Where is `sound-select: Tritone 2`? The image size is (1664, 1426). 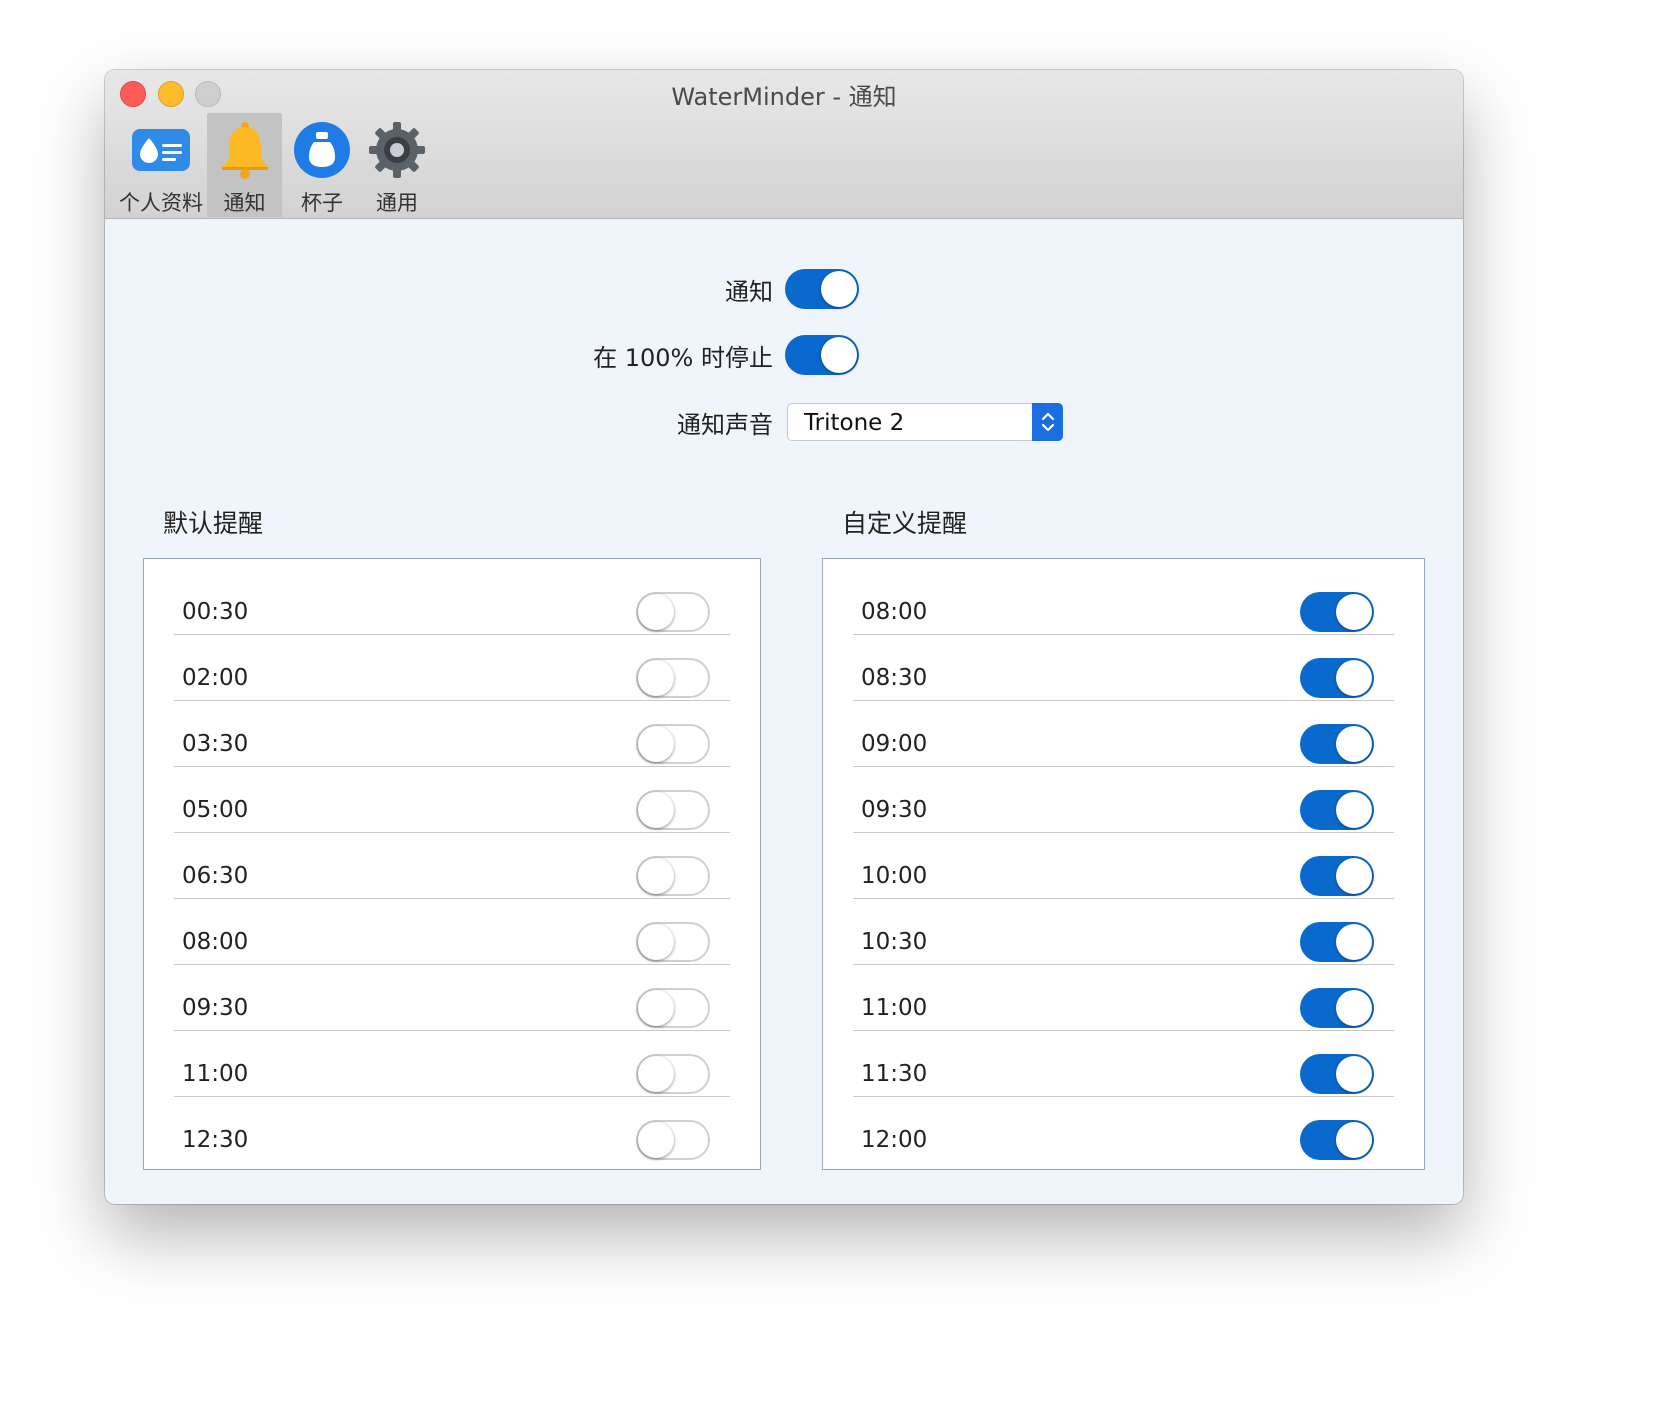 sound-select: Tritone 2 is located at coordinates (925, 422).